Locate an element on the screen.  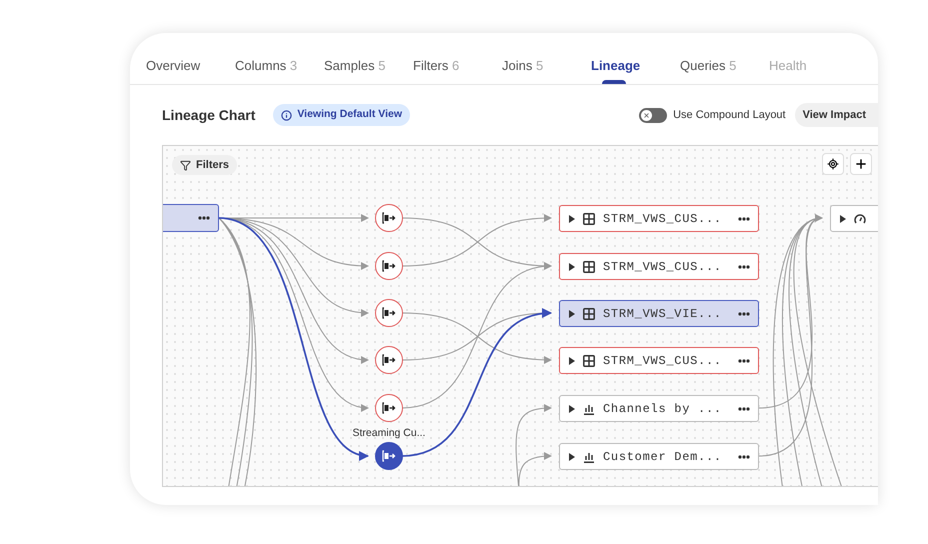
zoom-in-button is located at coordinates (861, 164).